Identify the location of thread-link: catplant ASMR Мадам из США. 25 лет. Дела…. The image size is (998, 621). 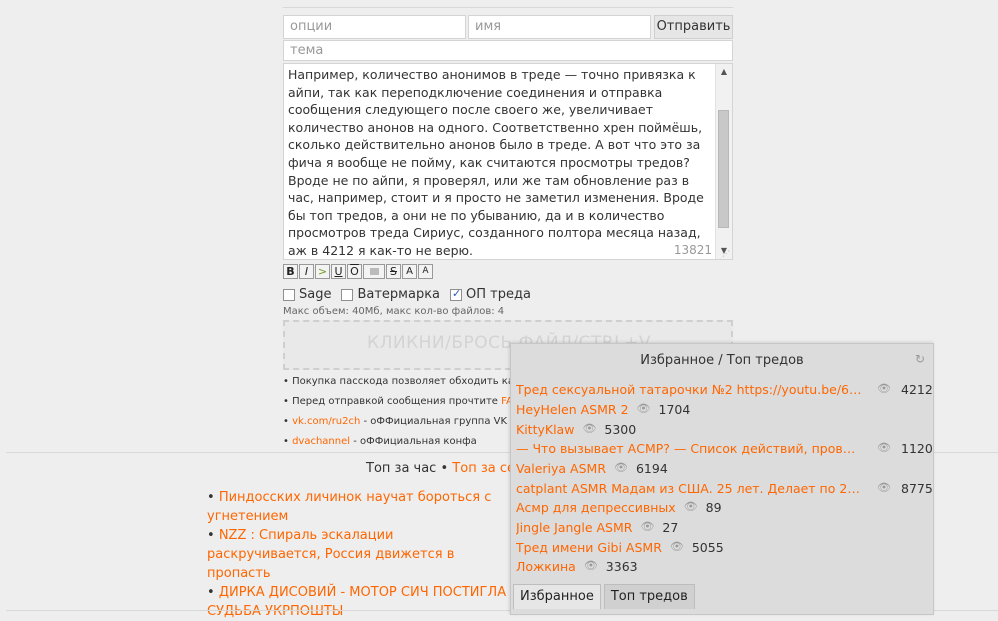
(689, 488).